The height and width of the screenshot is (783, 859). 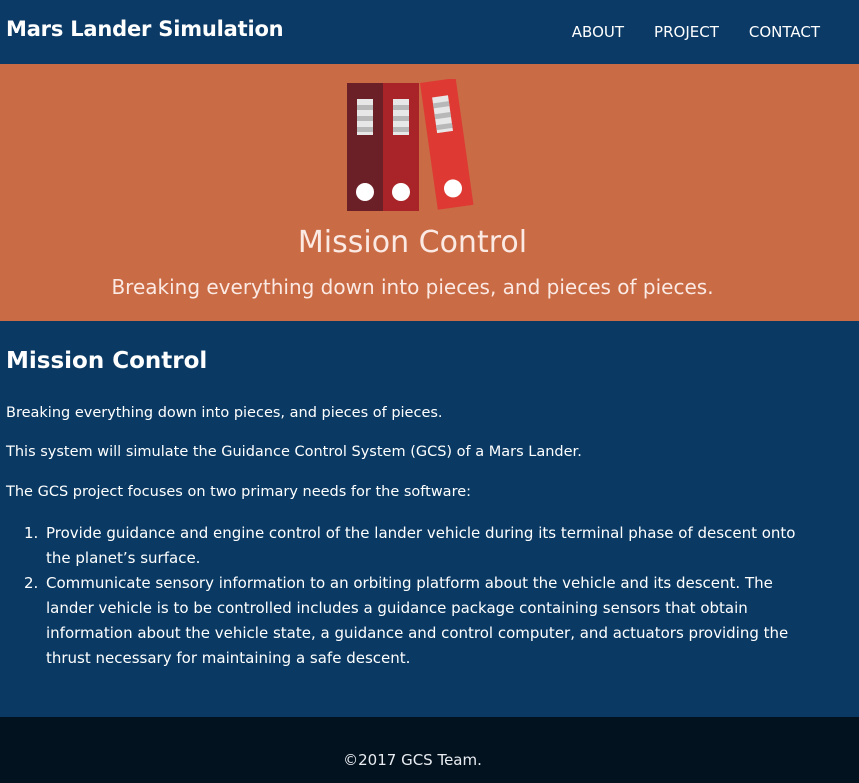 I want to click on nav-link-contact: CONTACT, so click(x=784, y=32).